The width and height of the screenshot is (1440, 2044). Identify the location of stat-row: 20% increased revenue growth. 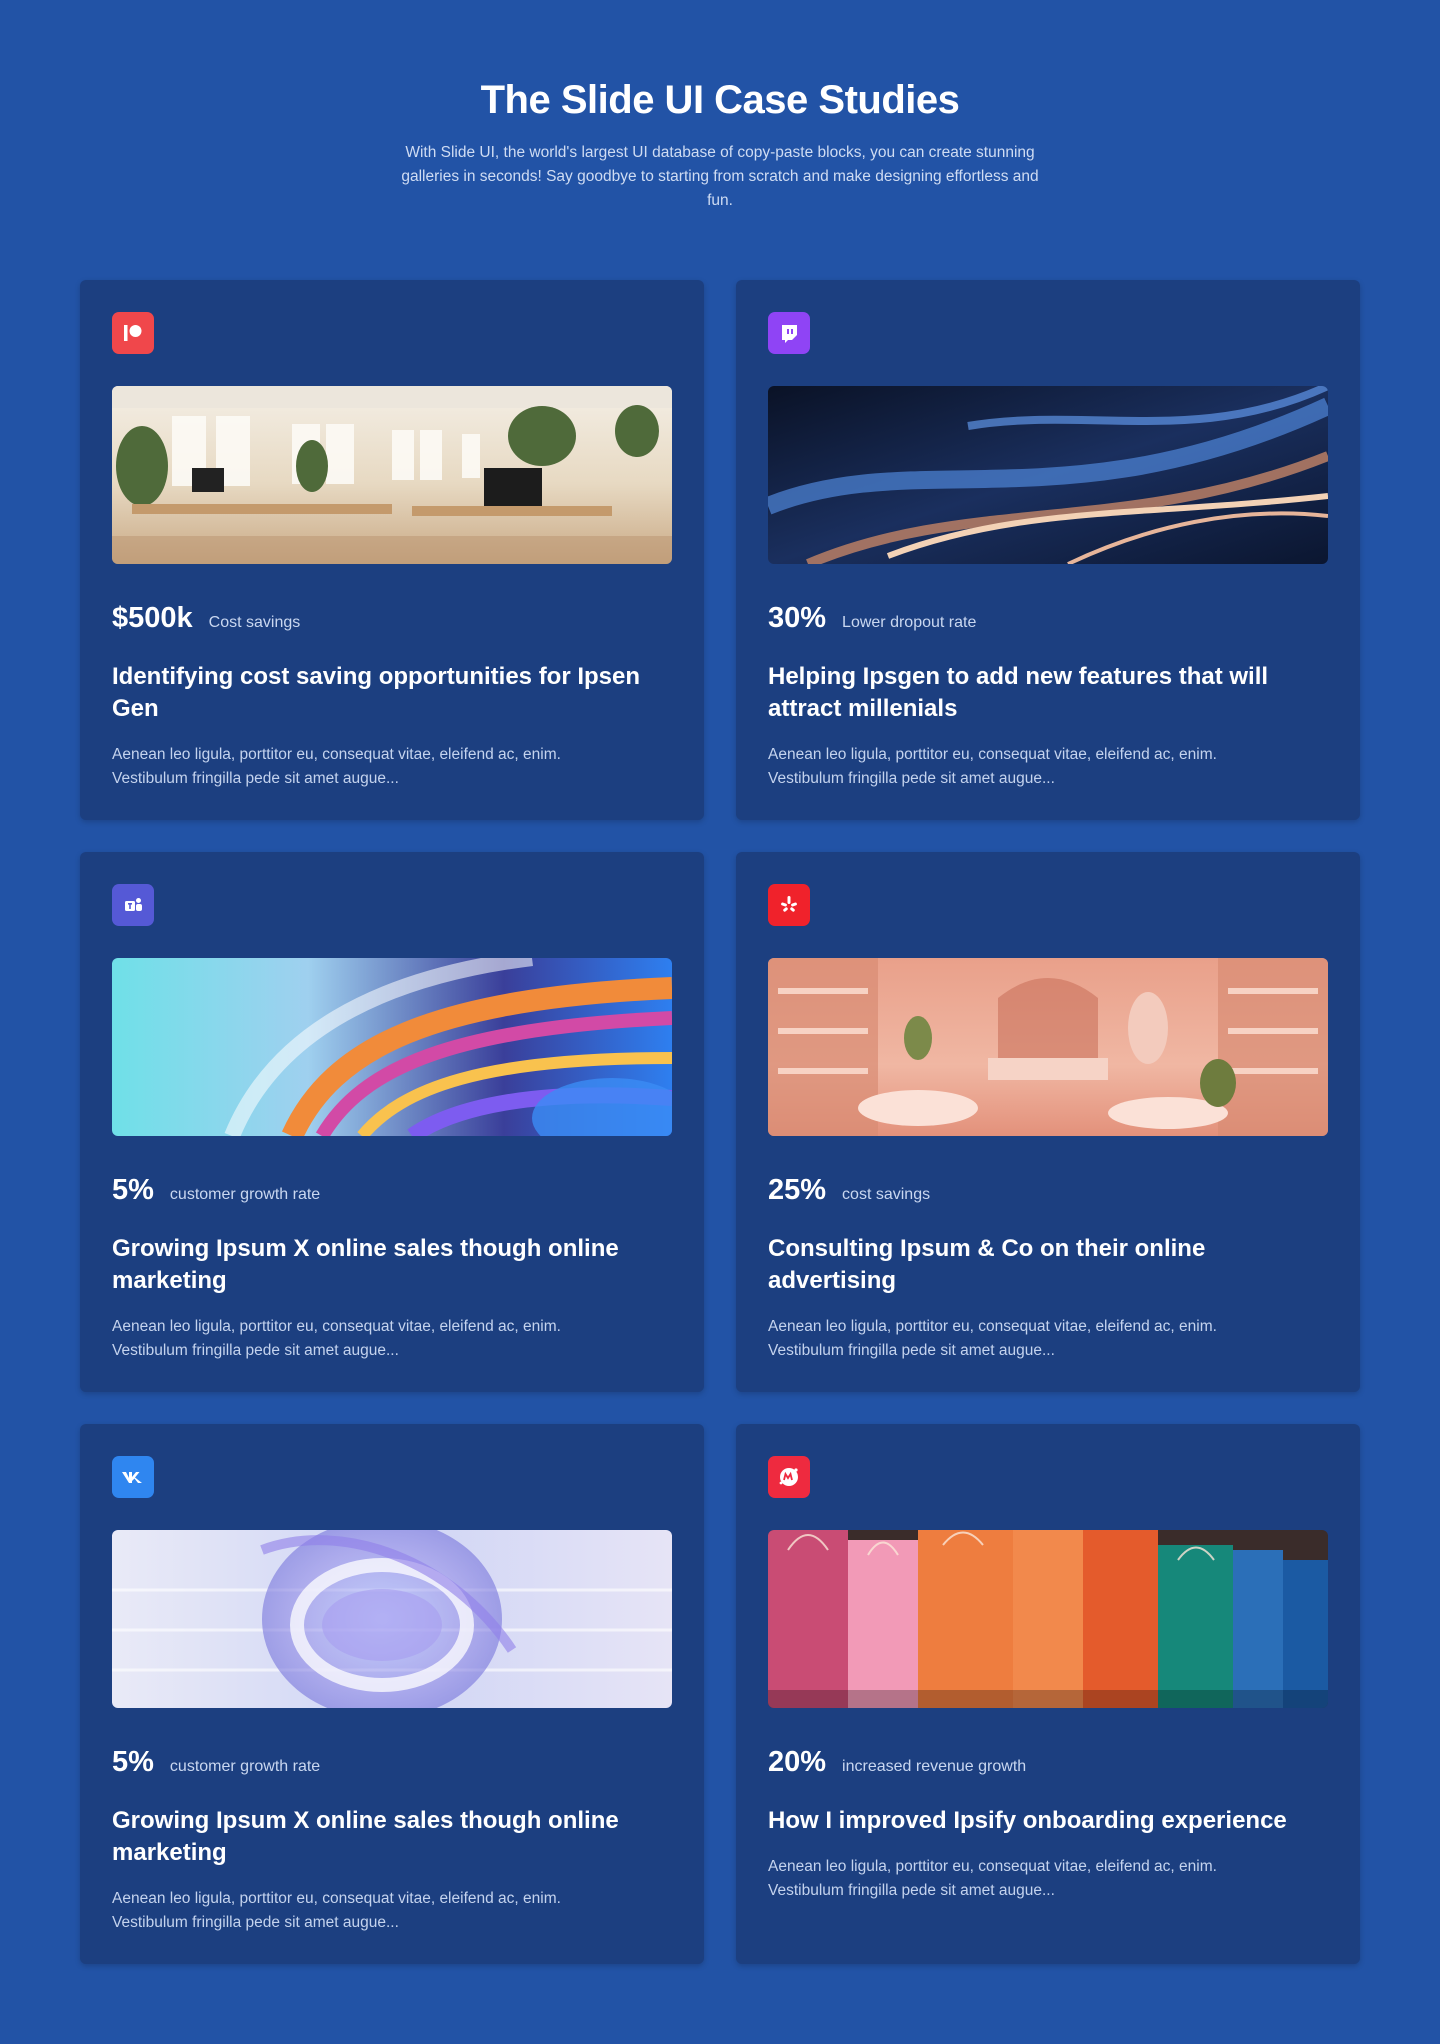
(1048, 1762).